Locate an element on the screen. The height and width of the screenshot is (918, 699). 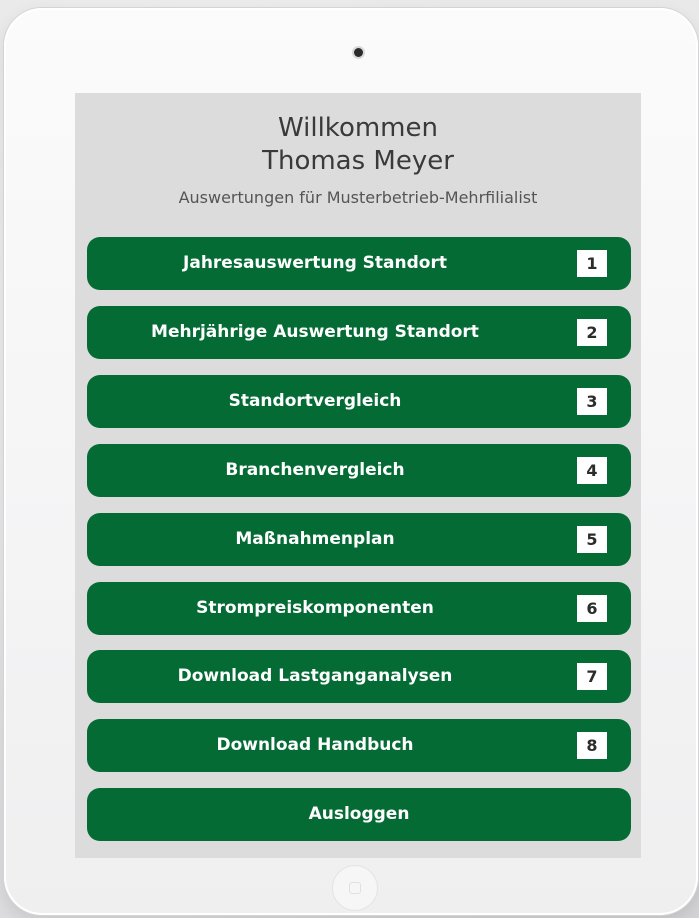
menu-button-label: Mehrjährige Auswertung Standort is located at coordinates (315, 332).